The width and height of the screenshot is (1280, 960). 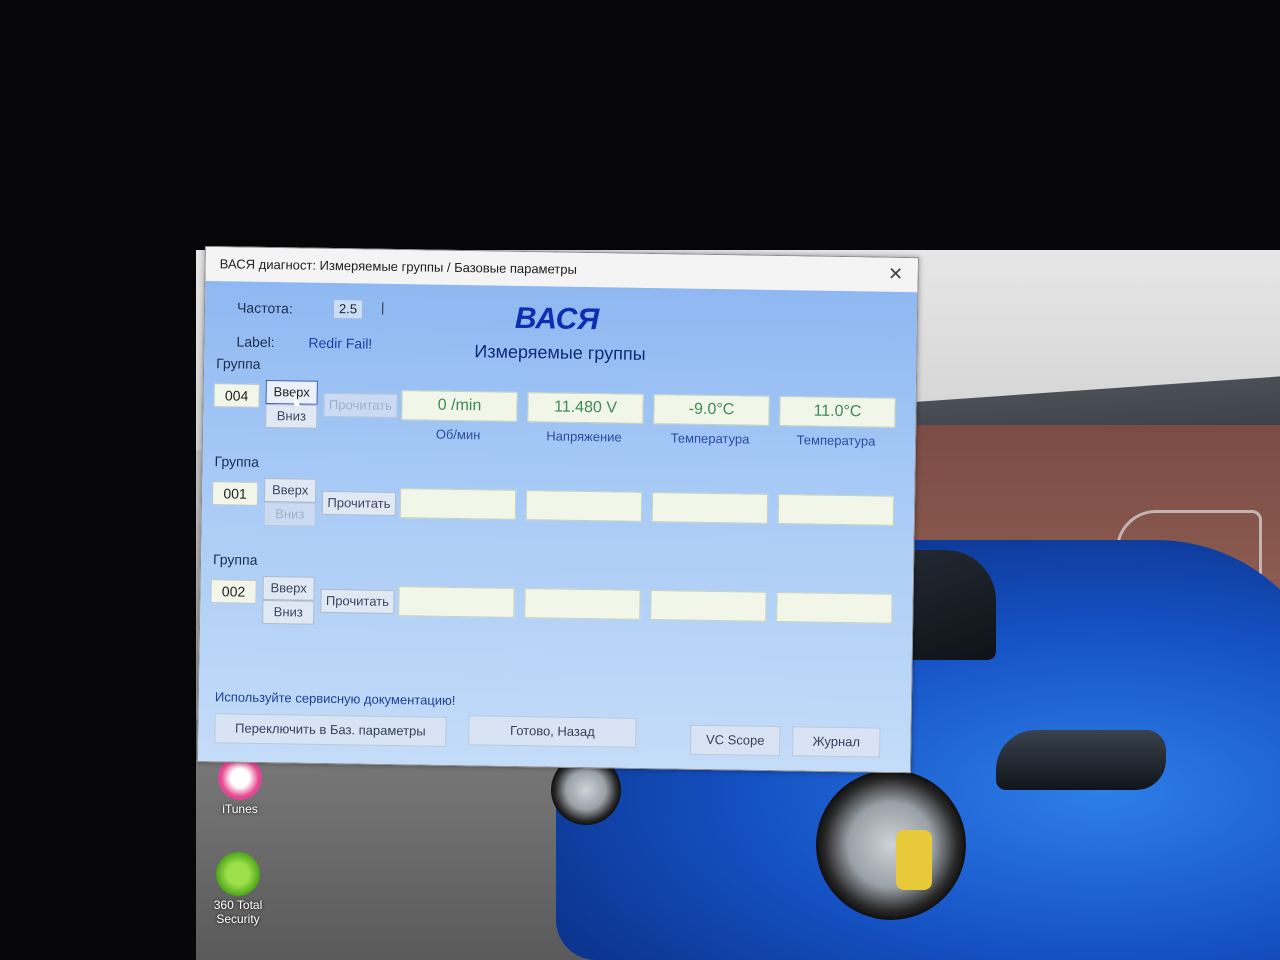 What do you see at coordinates (357, 601) in the screenshot?
I see `group-3-read-button: Прочитать` at bounding box center [357, 601].